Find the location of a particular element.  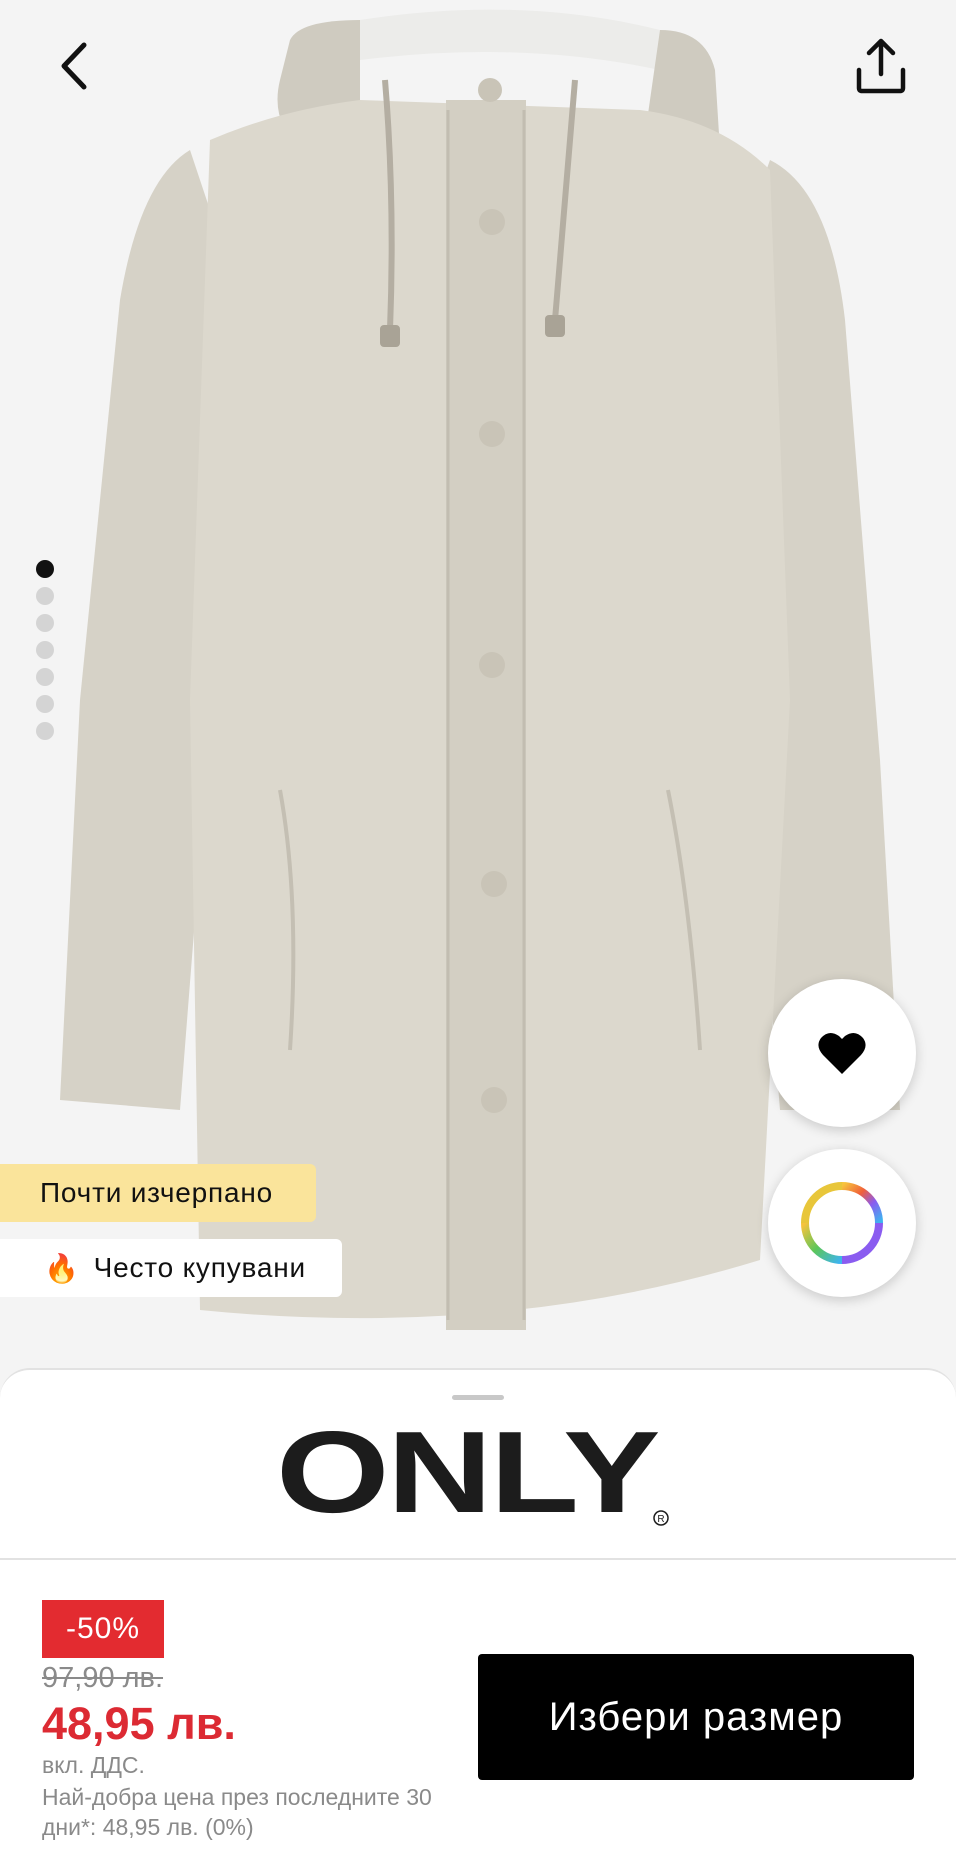

svg-text: ONLY is located at coordinates (467, 1477).